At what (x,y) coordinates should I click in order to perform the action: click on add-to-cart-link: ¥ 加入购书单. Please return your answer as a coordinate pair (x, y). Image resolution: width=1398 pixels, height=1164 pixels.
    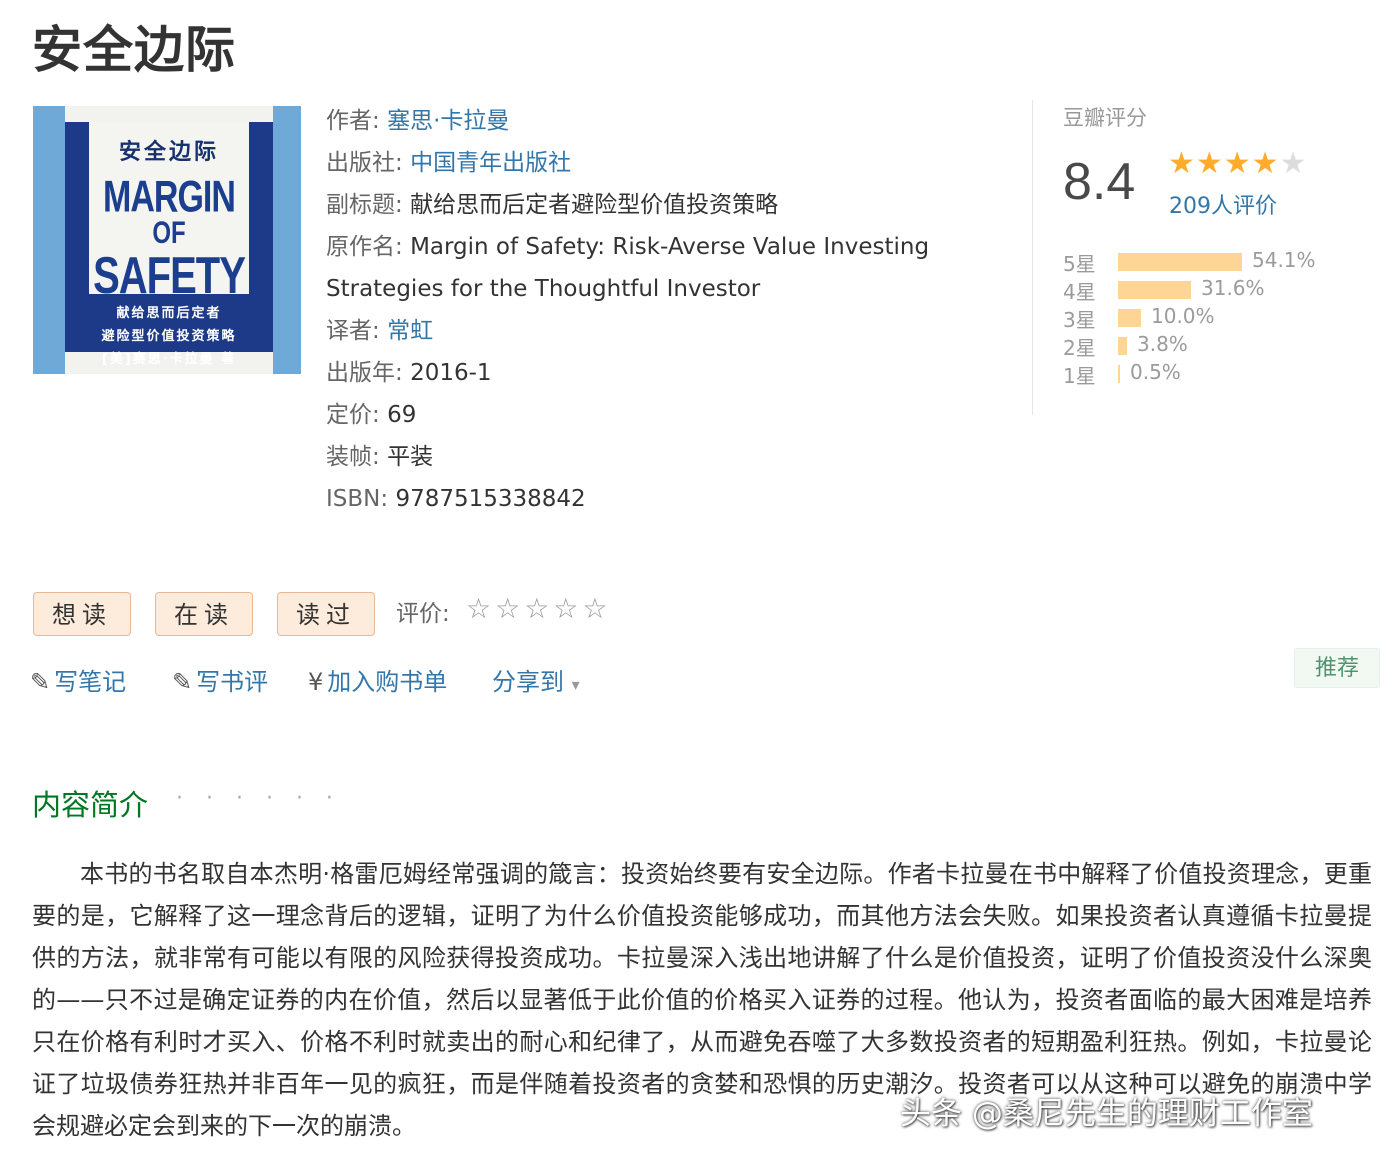
    Looking at the image, I should click on (377, 679).